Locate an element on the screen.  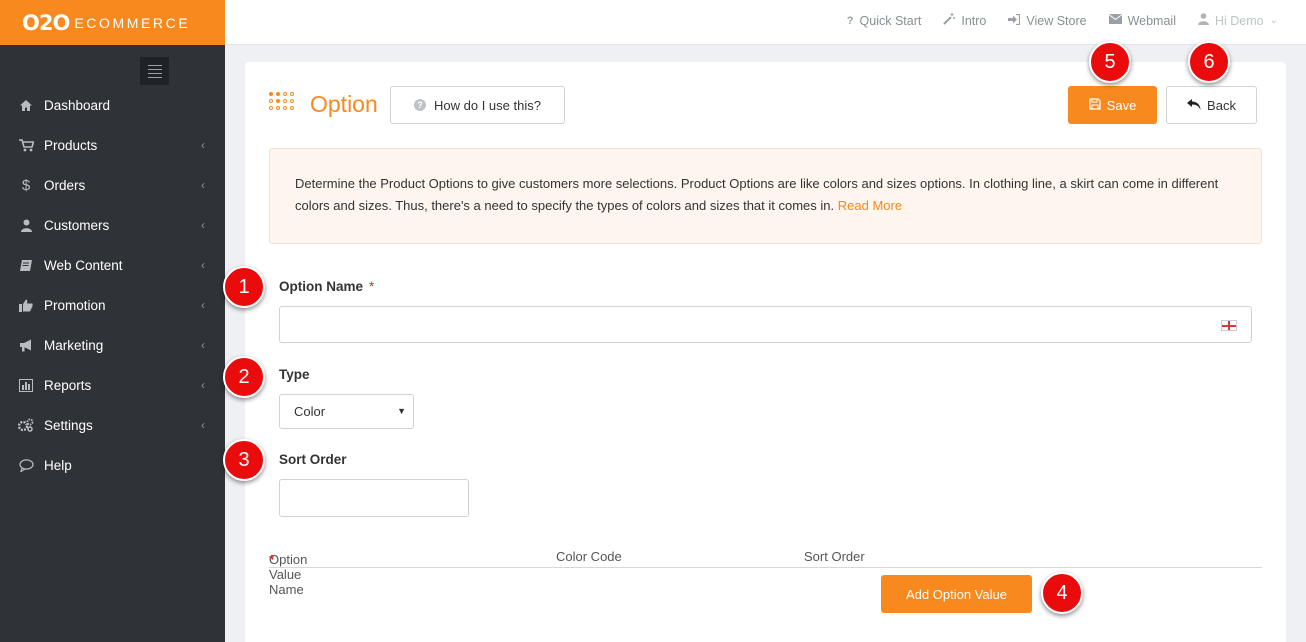
quick-start-link: ? Quick Start is located at coordinates (884, 20).